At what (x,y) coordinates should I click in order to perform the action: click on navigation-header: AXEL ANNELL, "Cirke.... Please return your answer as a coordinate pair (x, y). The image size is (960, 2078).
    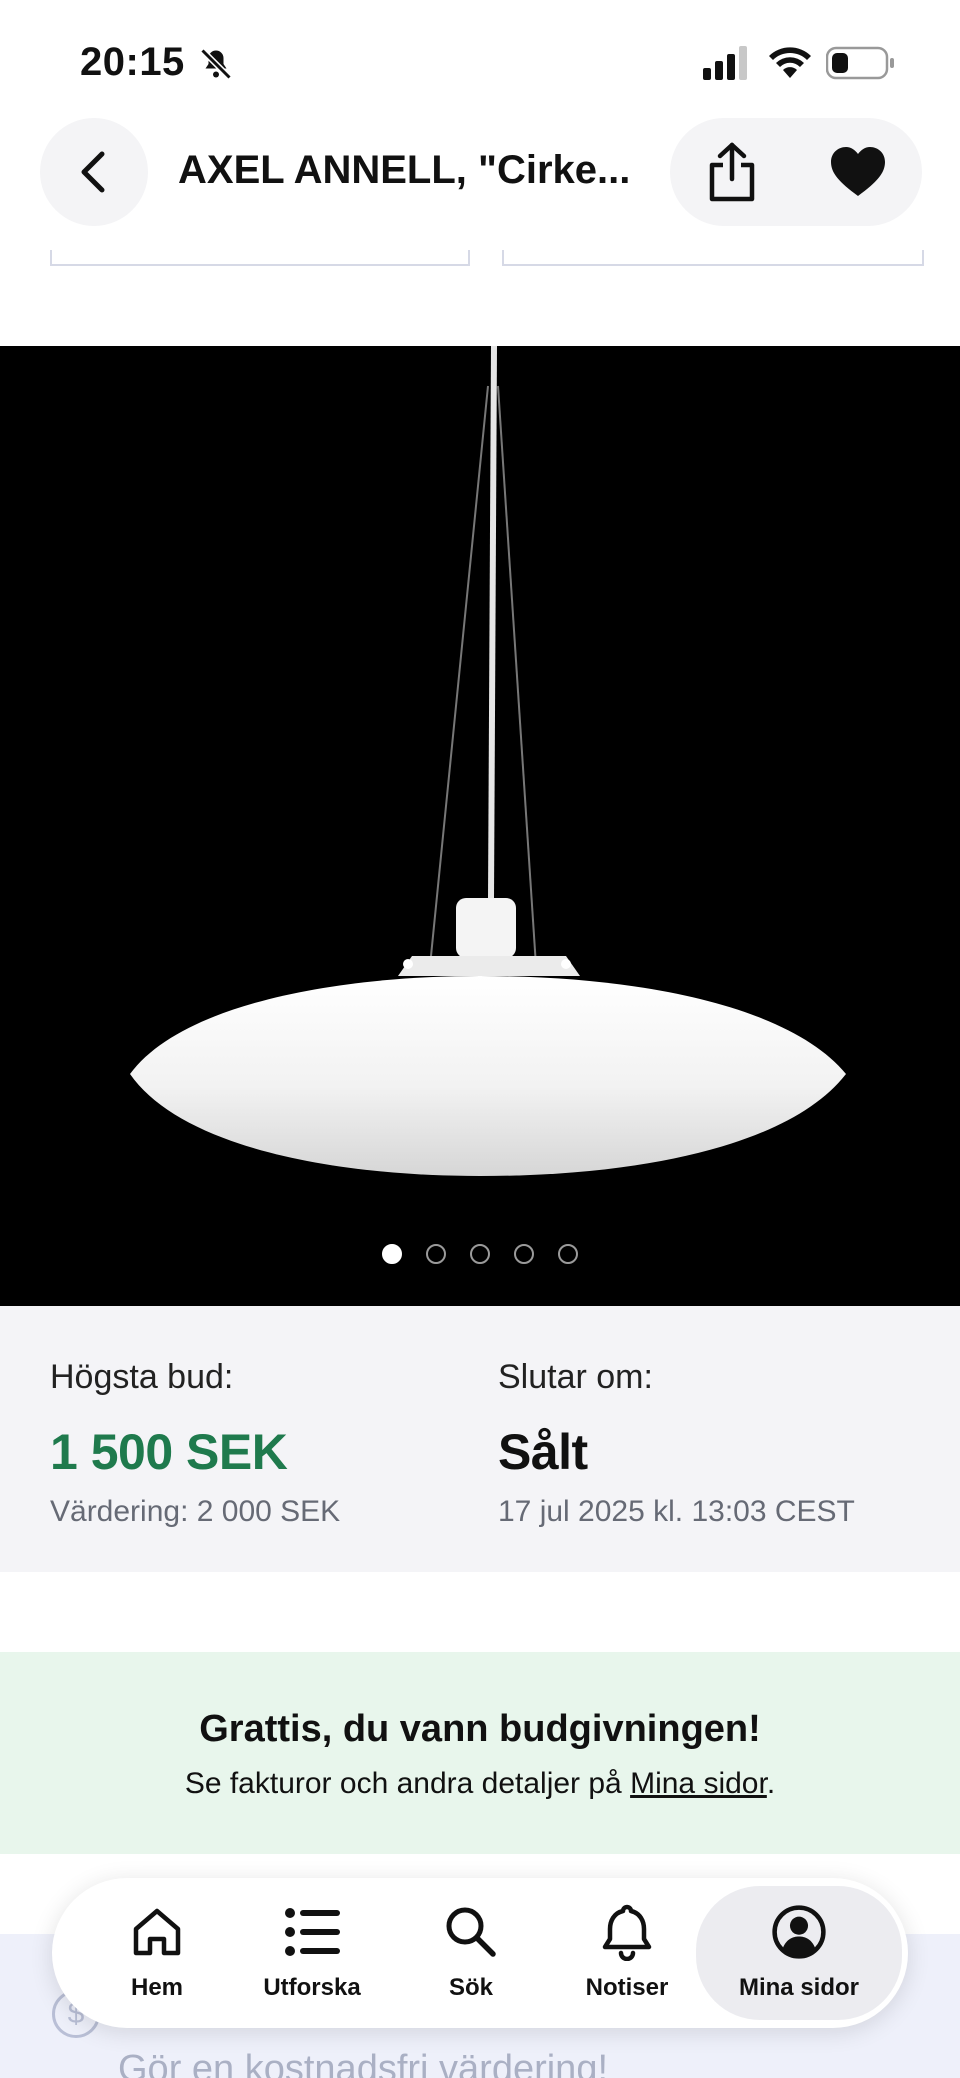
    Looking at the image, I should click on (480, 180).